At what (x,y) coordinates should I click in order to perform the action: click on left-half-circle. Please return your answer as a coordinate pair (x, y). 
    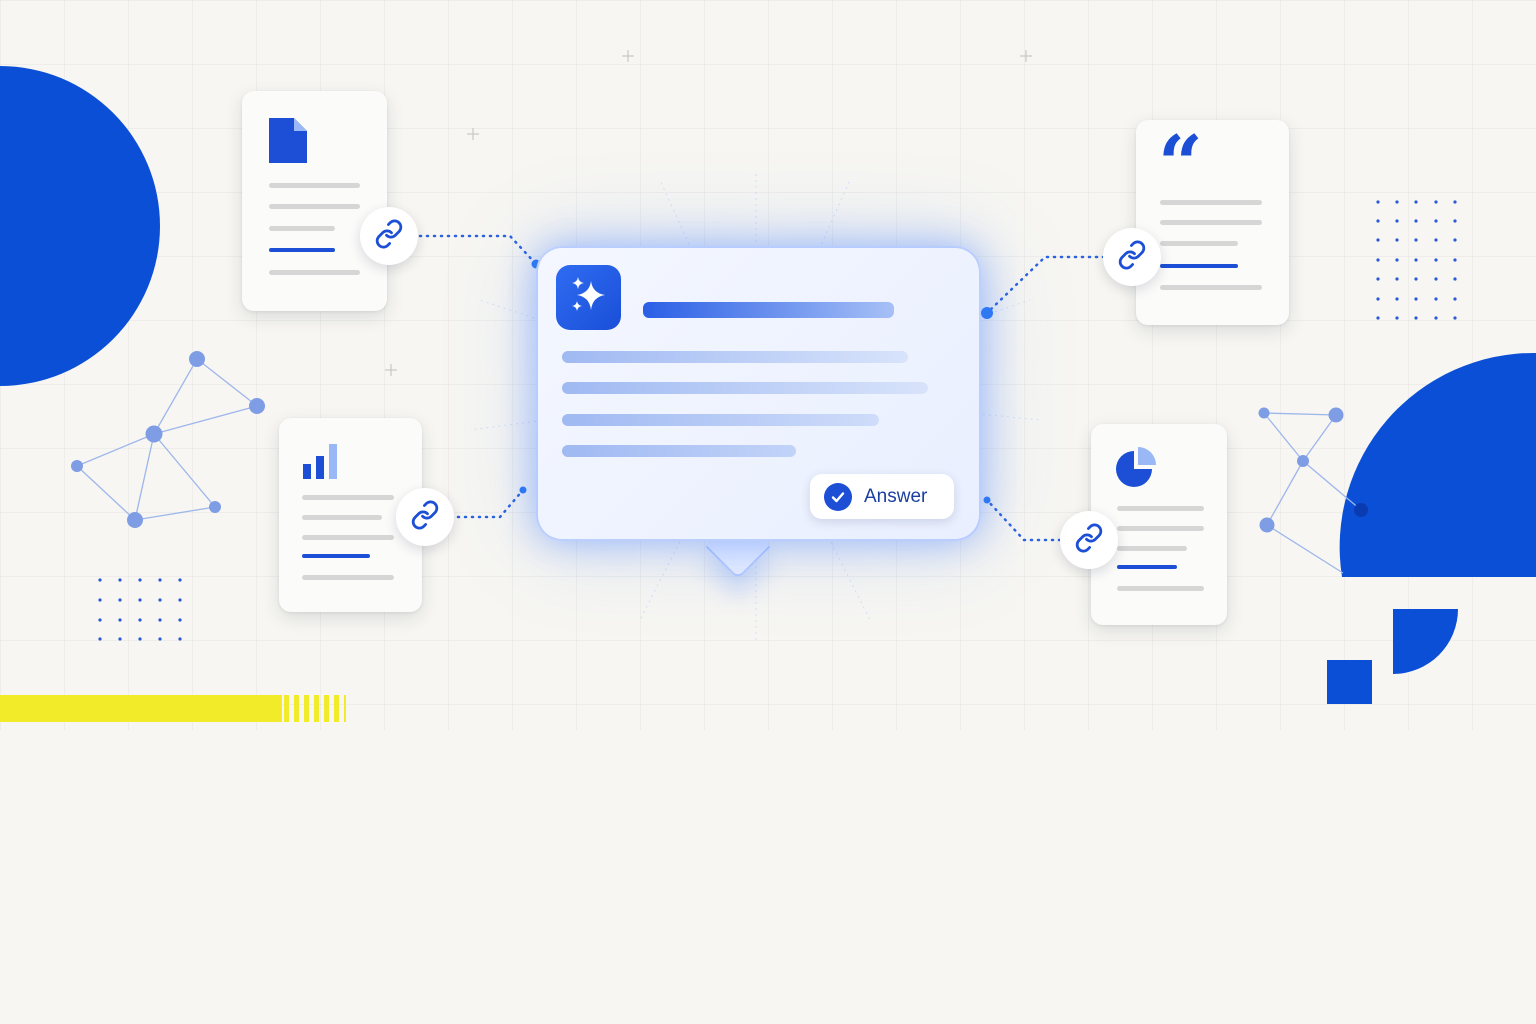
    Looking at the image, I should click on (80, 226).